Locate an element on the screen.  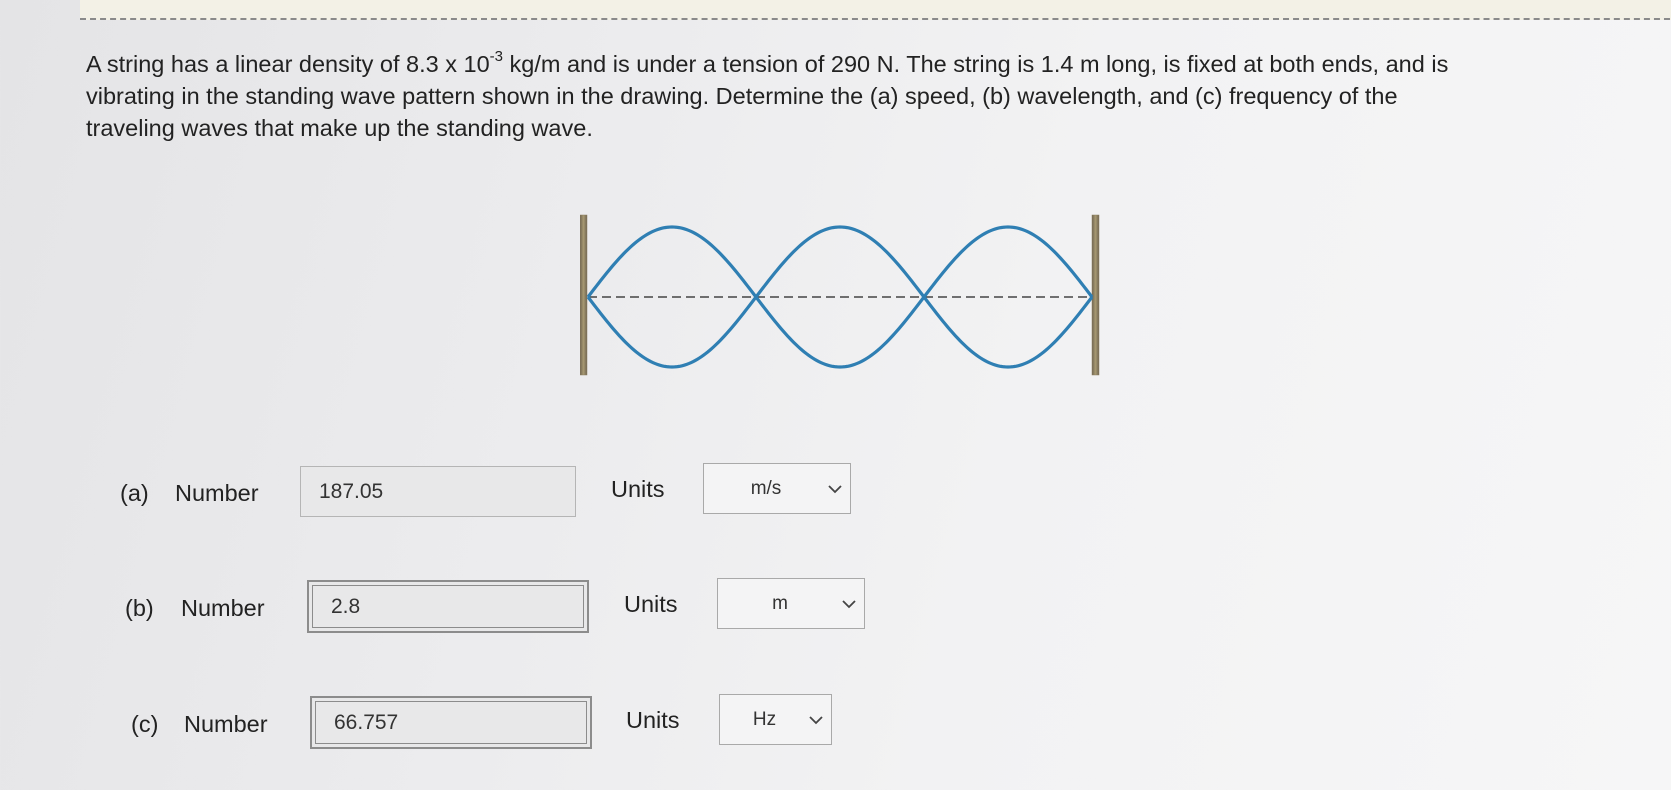
part-label-c: (c) is located at coordinates (145, 724).